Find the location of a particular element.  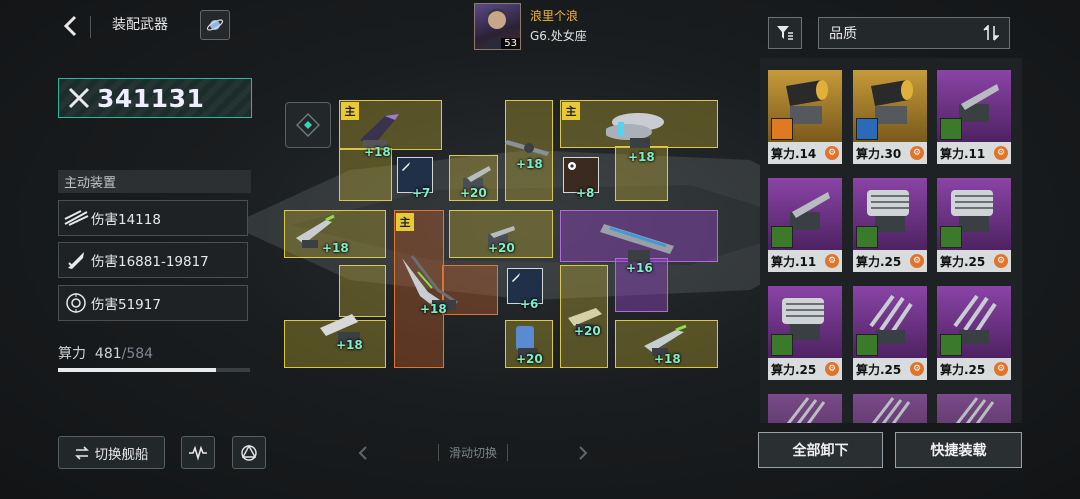

item-compute-cost: 算力.30 is located at coordinates (879, 153).